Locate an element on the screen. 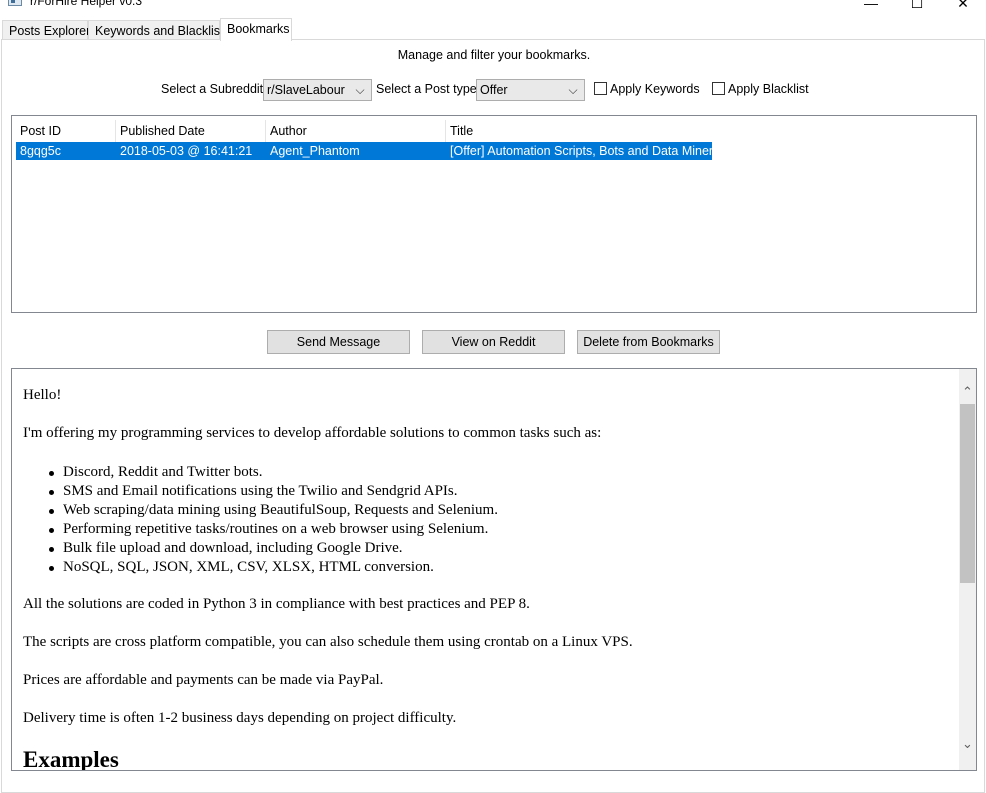  column-header-post-id: Post ID is located at coordinates (66, 131).